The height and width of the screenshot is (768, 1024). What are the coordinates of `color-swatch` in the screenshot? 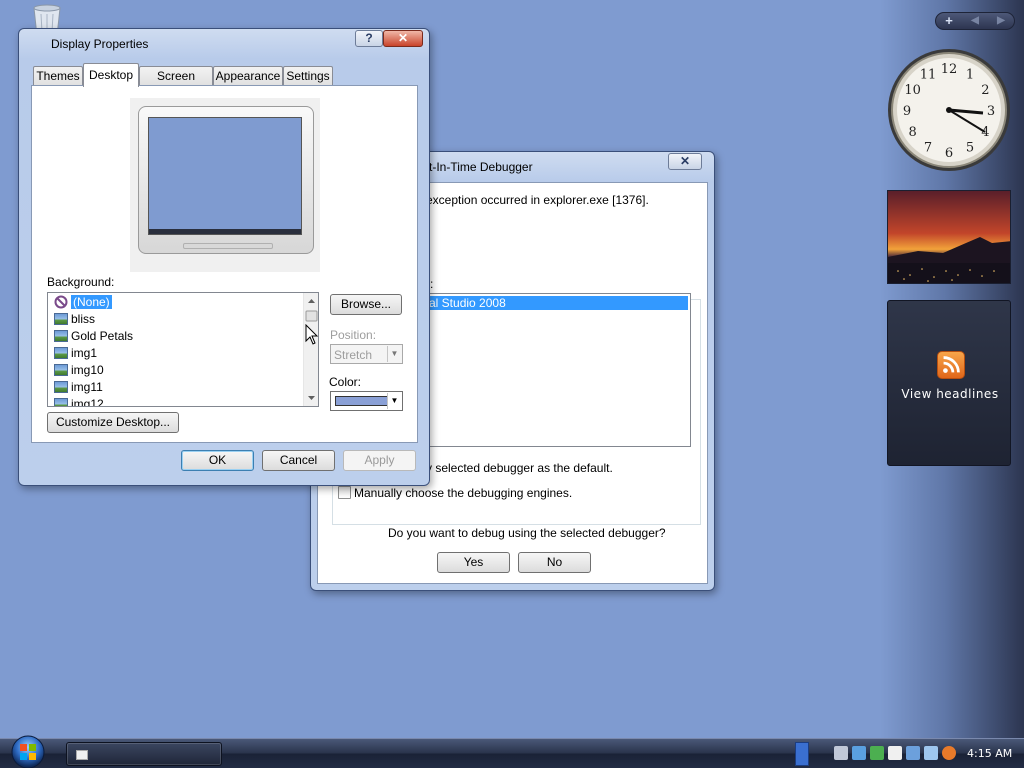 It's located at (361, 401).